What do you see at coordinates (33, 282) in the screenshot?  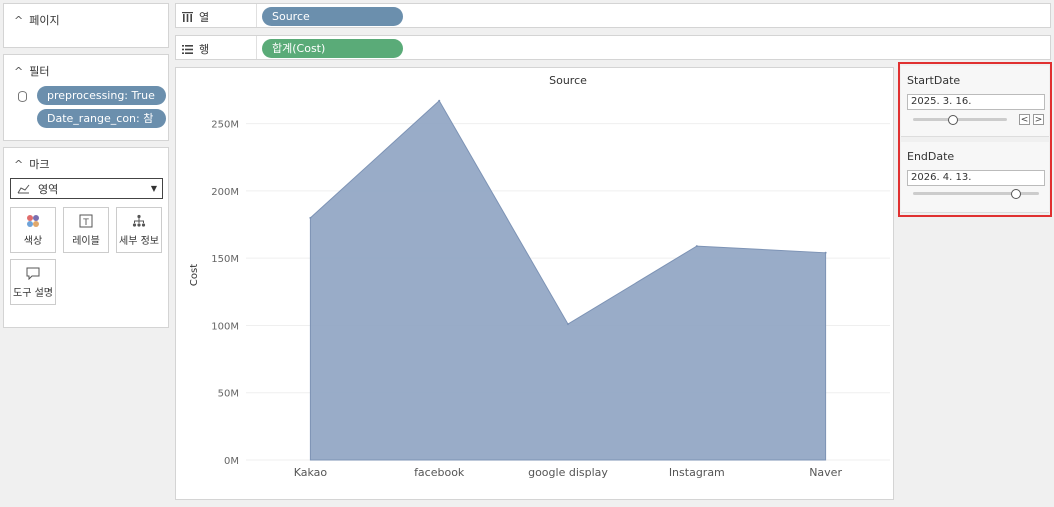 I see `tooltip-button: 도구 설명` at bounding box center [33, 282].